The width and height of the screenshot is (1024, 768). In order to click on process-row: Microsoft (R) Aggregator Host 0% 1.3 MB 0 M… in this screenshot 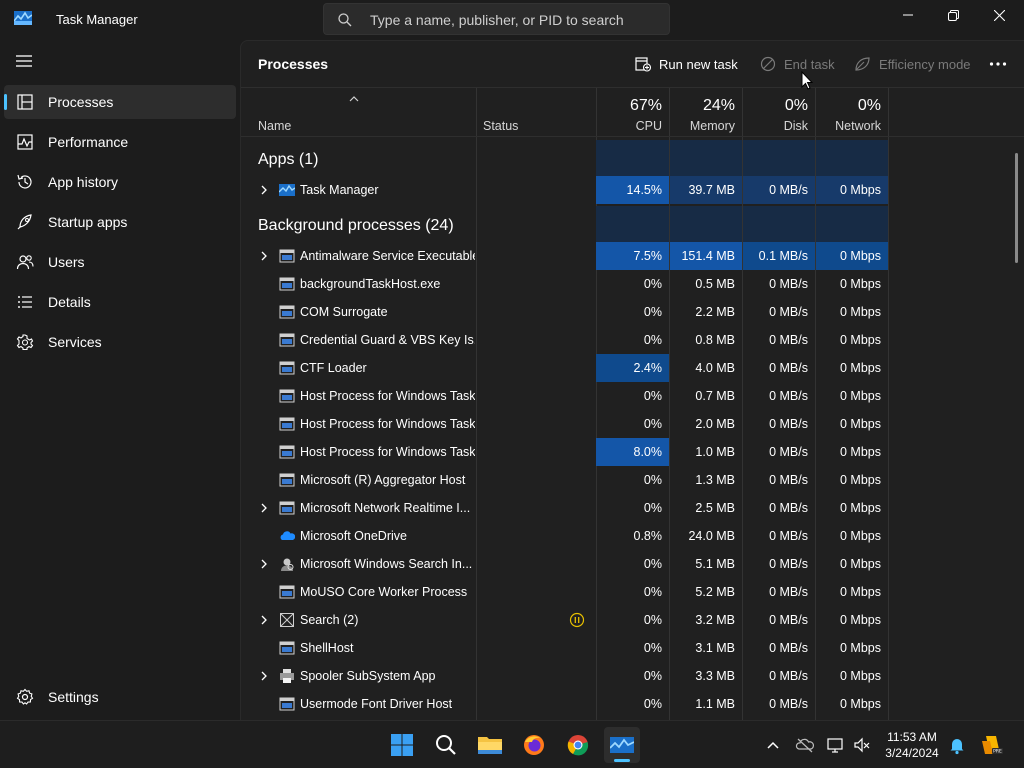, I will do `click(632, 480)`.